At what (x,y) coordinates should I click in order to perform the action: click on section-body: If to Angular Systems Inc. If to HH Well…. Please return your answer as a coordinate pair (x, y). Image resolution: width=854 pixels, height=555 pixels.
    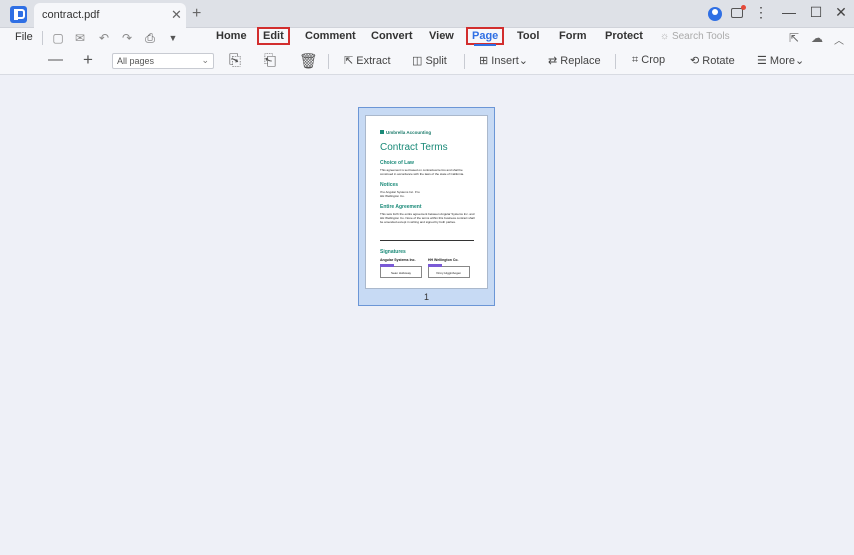
    Looking at the image, I should click on (400, 194).